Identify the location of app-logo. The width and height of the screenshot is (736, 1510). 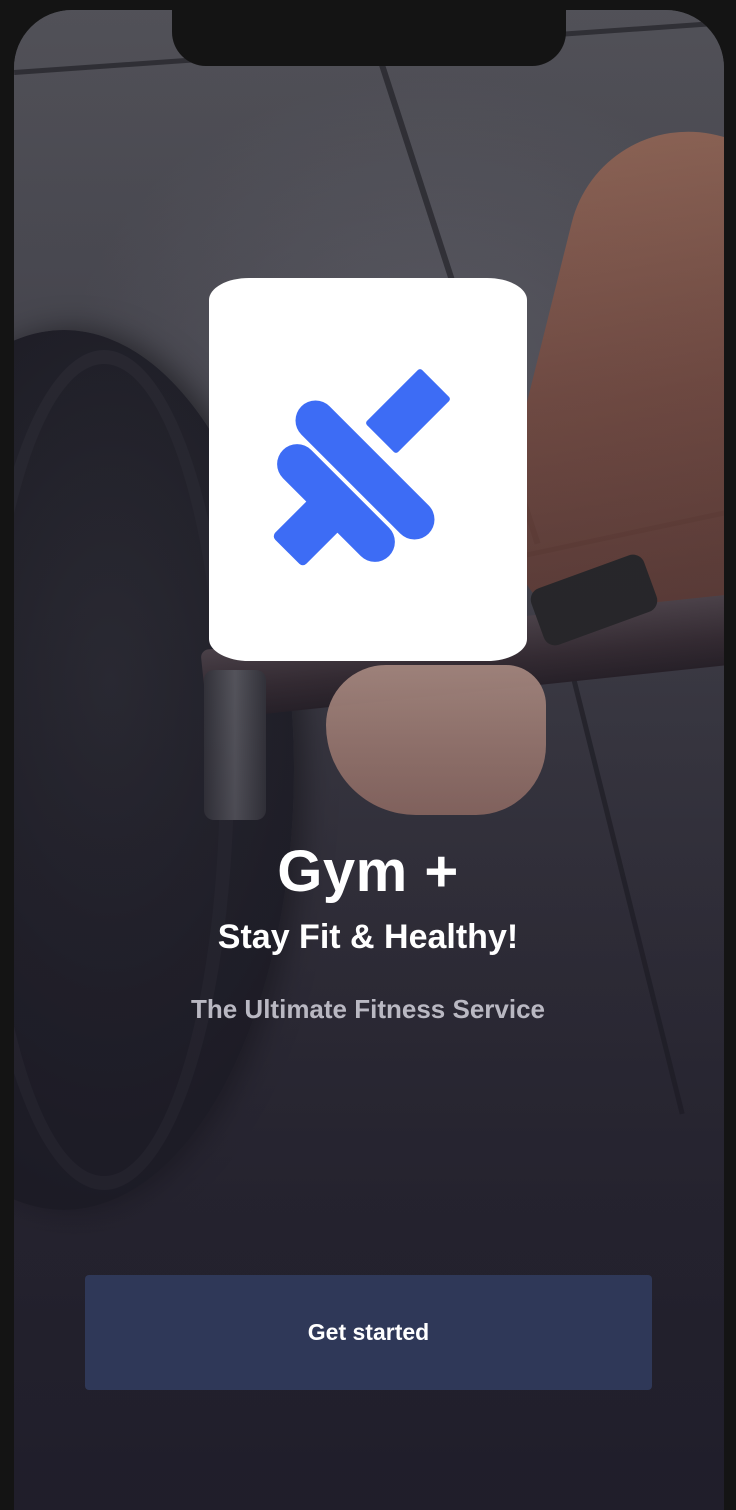
(368, 469).